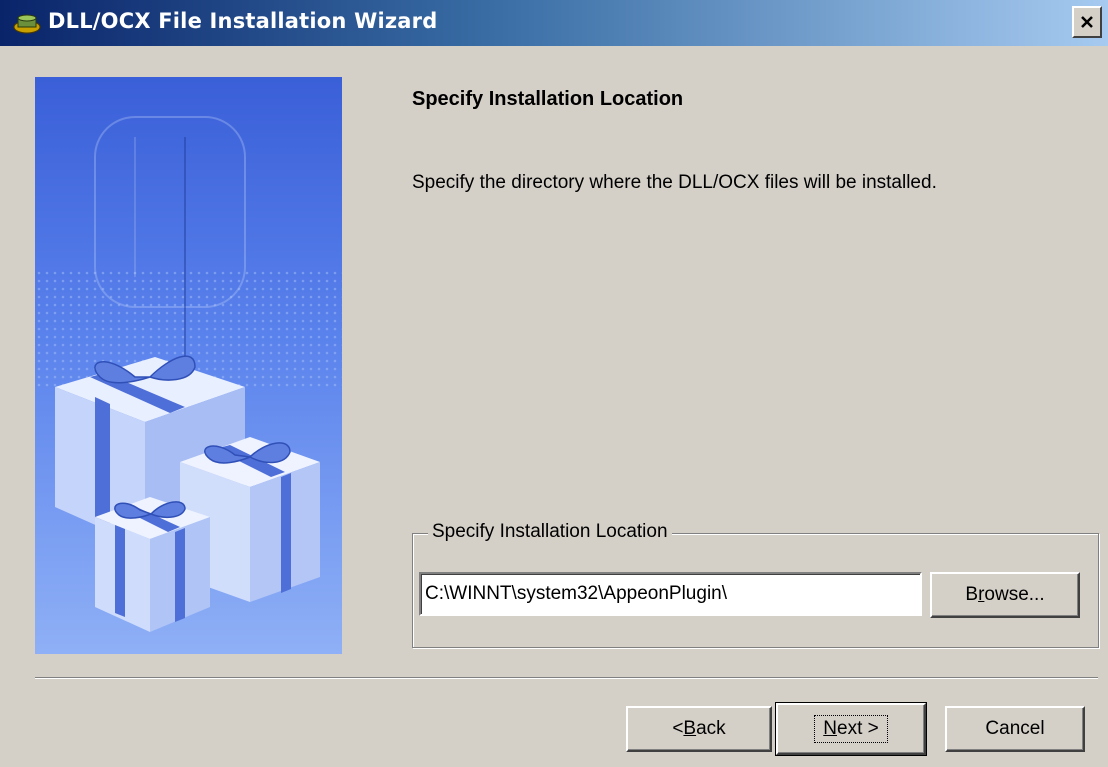  I want to click on button-separator, so click(566, 678).